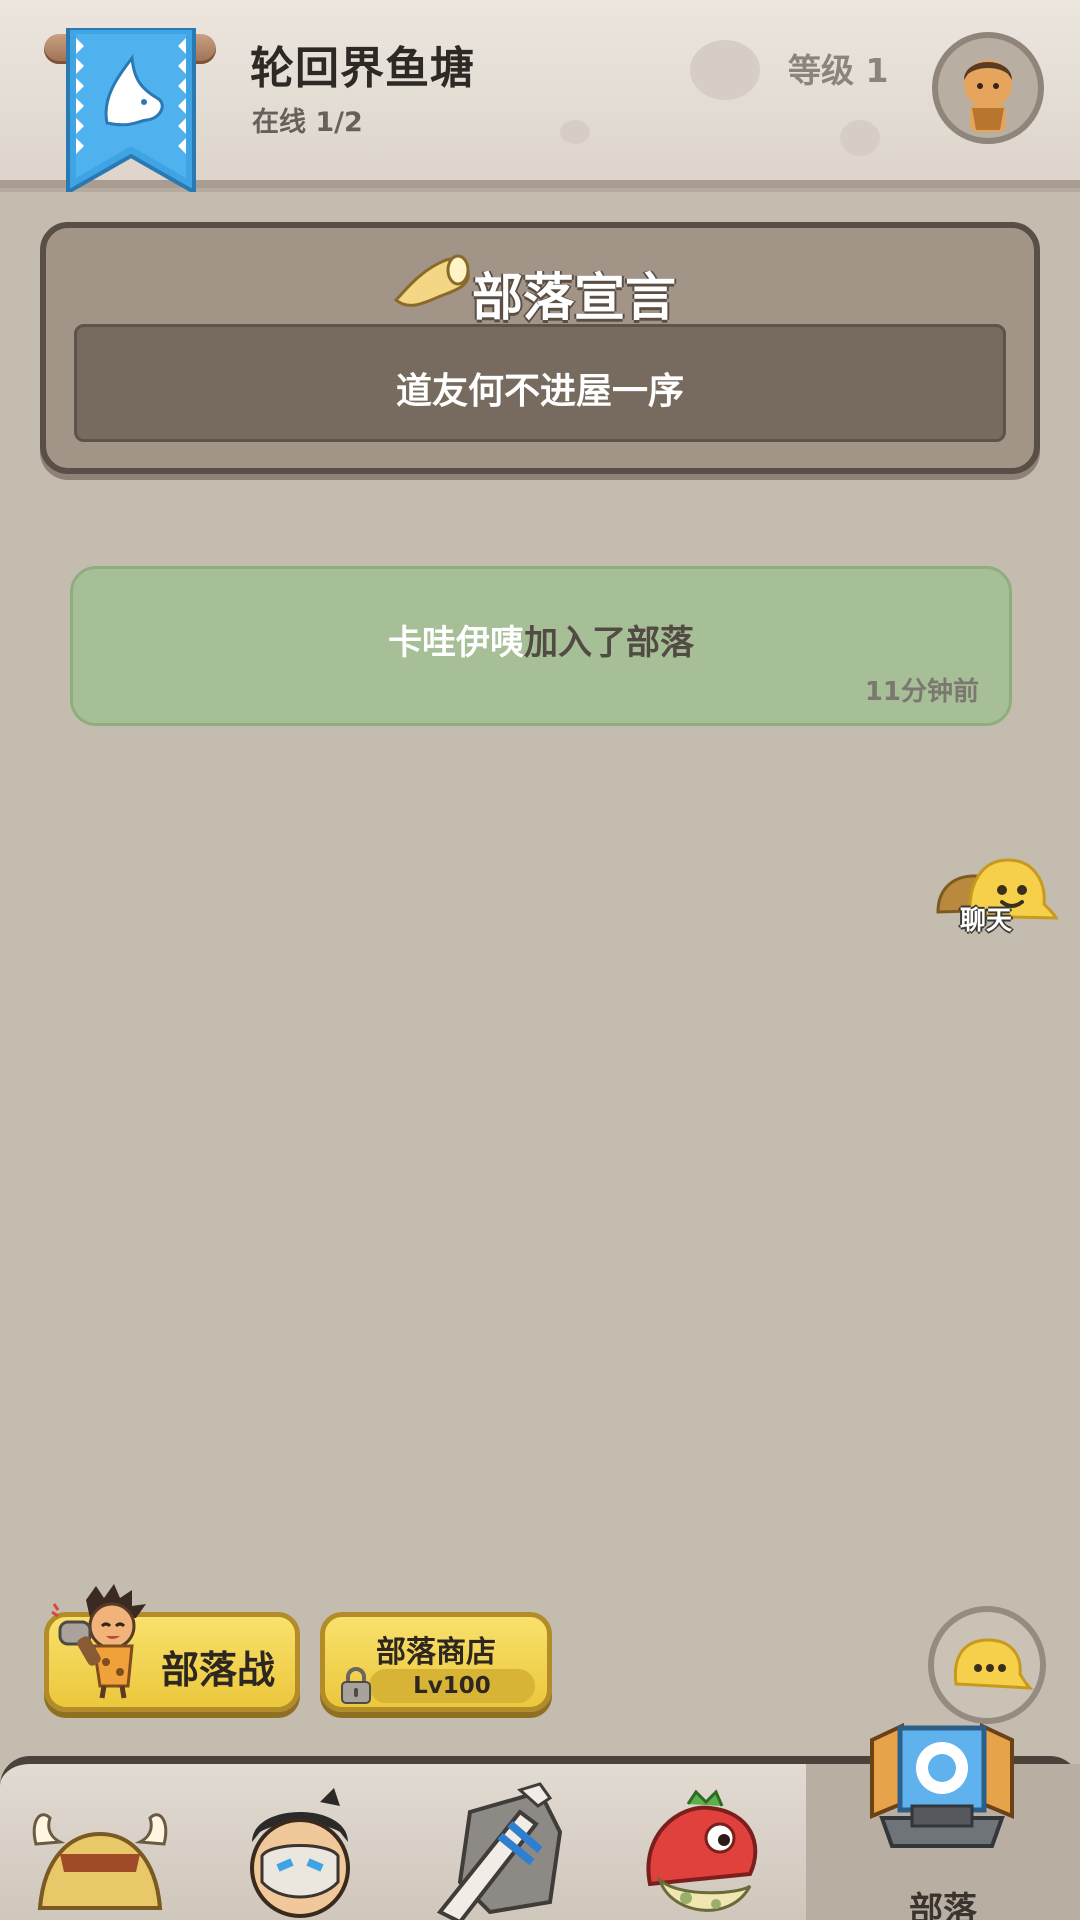 This screenshot has width=1080, height=1920. Describe the element at coordinates (356, 1685) in the screenshot. I see `lock-icon` at that location.